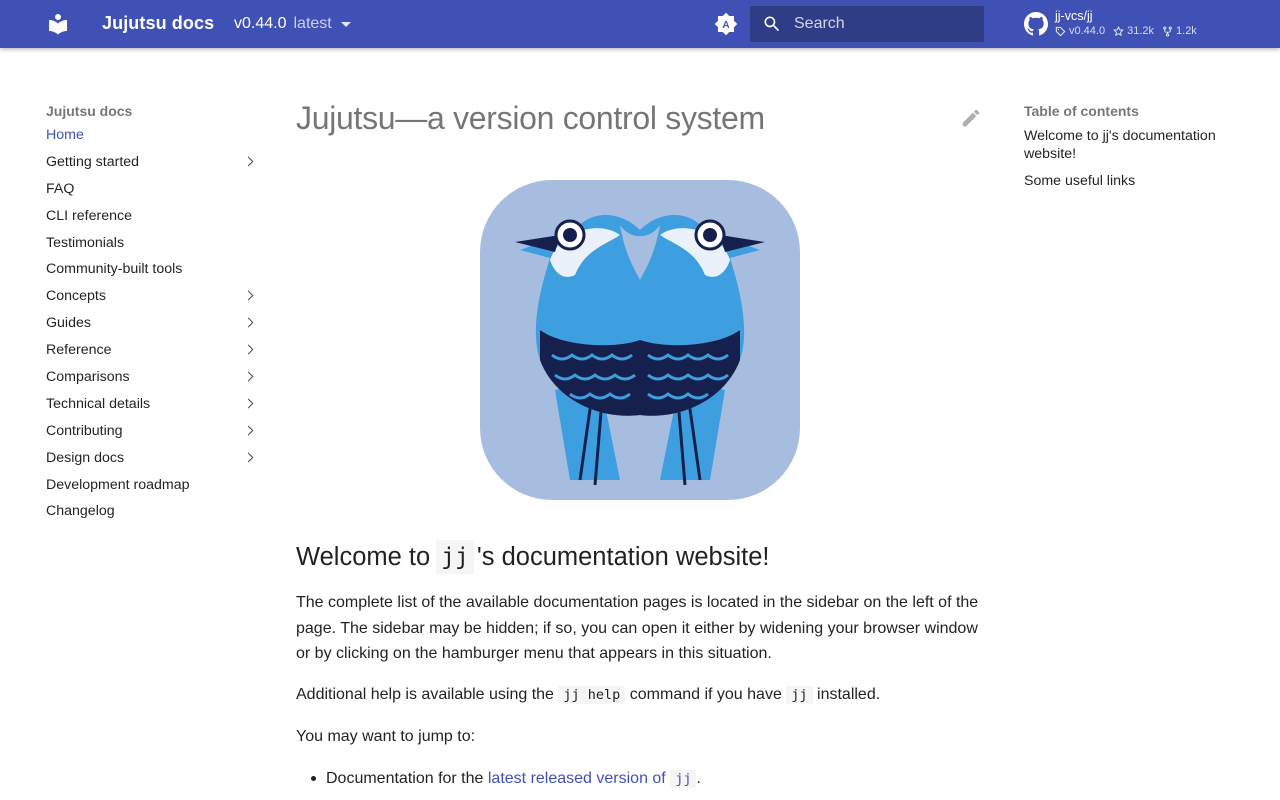  I want to click on repo-forks-value: 1.2k, so click(1186, 31).